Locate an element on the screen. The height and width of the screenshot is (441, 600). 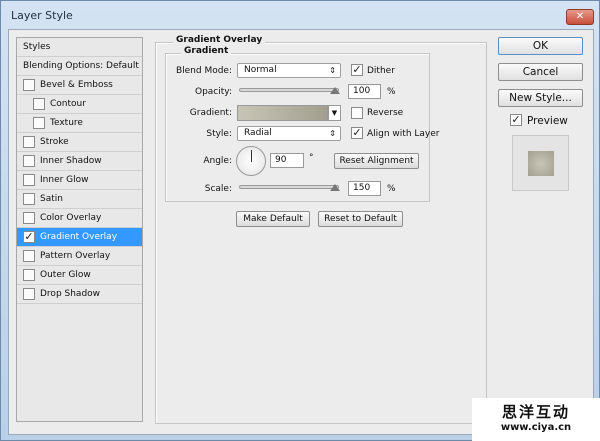
sidebar-item-contour: Contour is located at coordinates (79, 104).